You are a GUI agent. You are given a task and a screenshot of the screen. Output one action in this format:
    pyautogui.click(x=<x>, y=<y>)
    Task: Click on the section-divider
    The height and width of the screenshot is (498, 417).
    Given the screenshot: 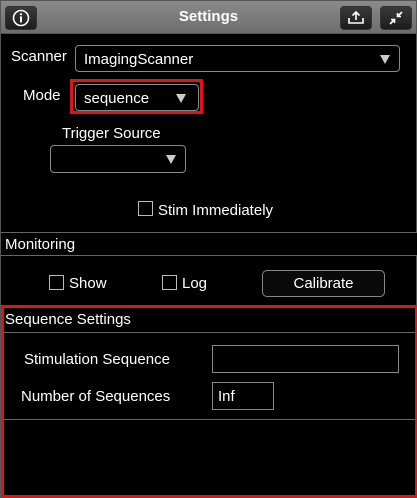 What is the action you would take?
    pyautogui.click(x=209, y=419)
    